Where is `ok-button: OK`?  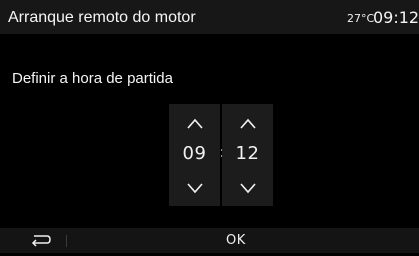
ok-button: OK is located at coordinates (236, 241).